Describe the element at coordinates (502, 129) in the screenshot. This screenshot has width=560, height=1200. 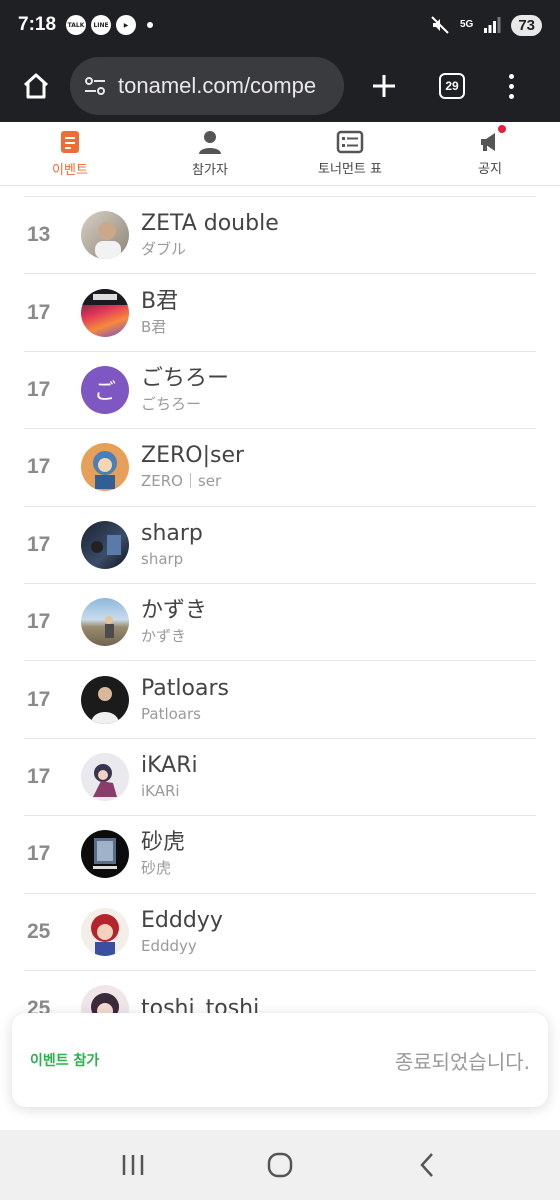
I see `notification-badge` at that location.